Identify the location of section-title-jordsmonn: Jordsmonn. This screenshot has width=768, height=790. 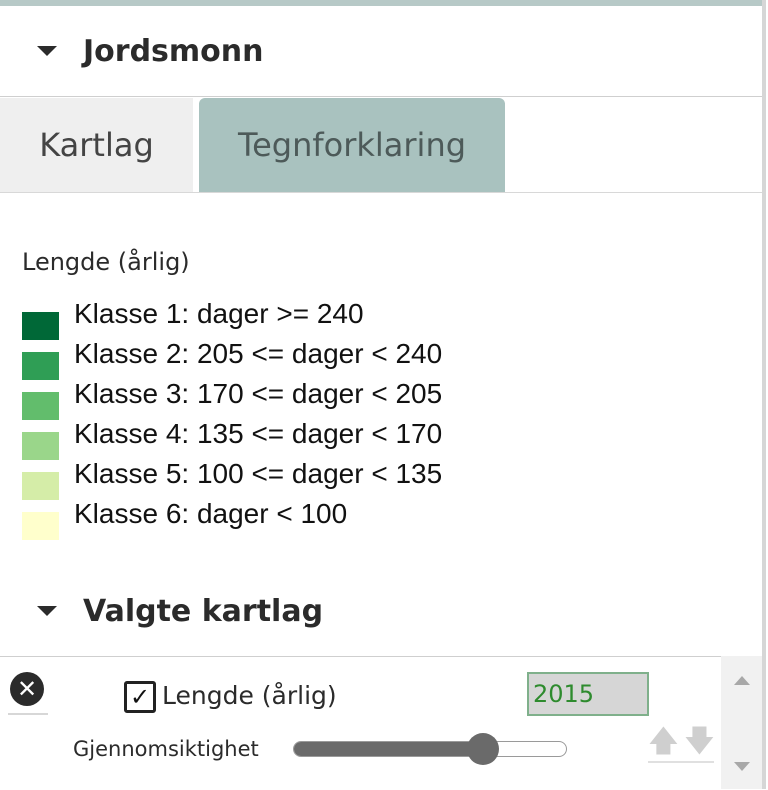
(173, 51).